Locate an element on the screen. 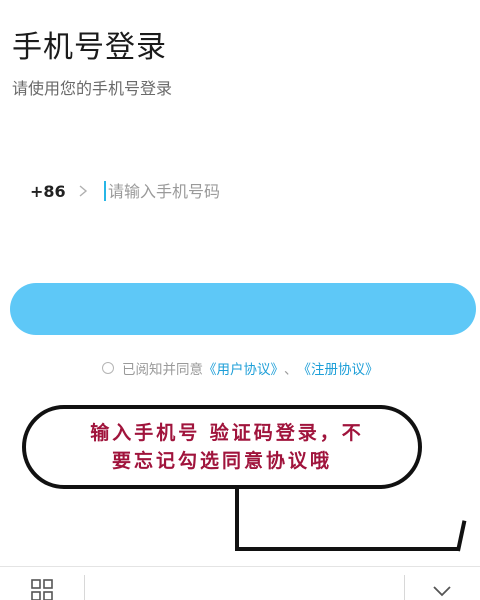  agreement-prefix: 已阅知并同意 is located at coordinates (162, 370).